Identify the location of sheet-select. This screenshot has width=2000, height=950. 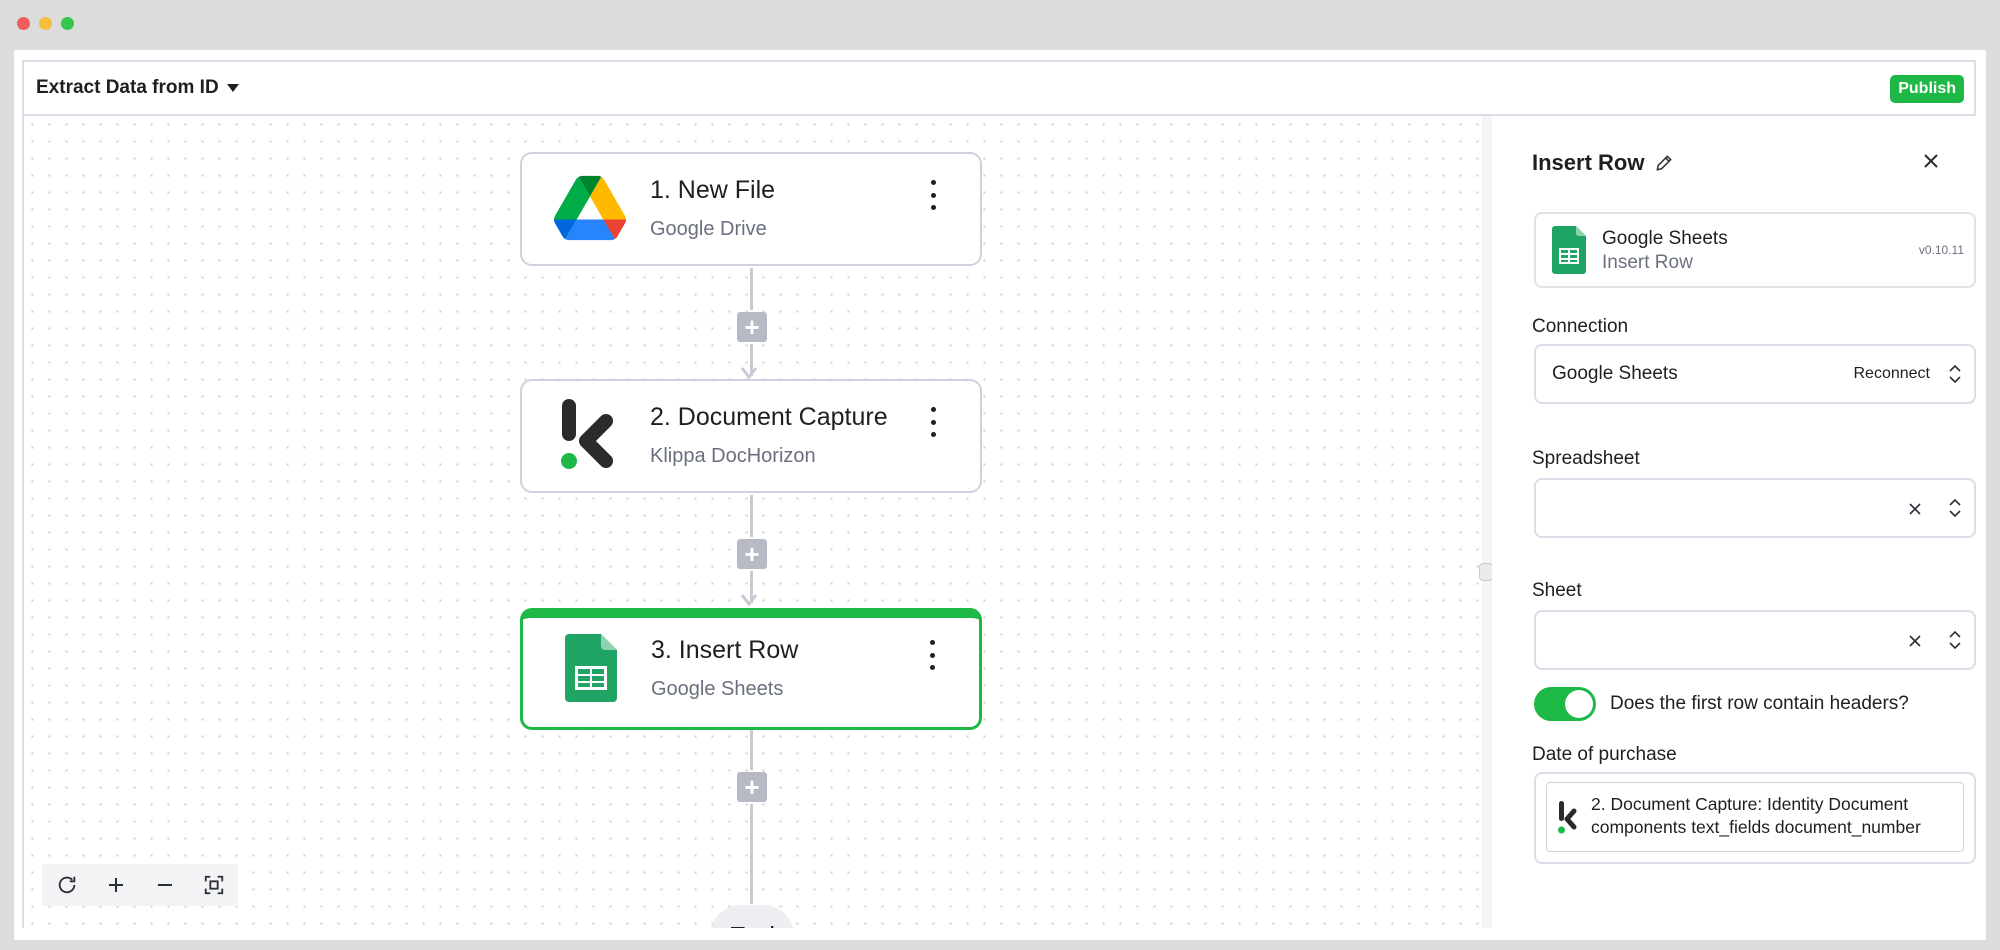
(1755, 640).